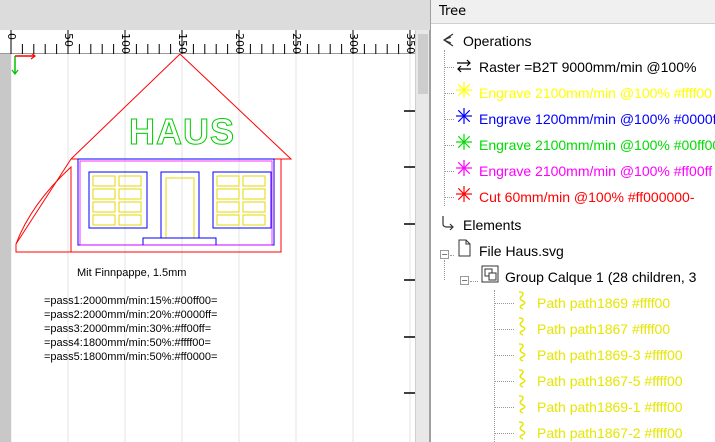 The width and height of the screenshot is (715, 442). What do you see at coordinates (130, 315) in the screenshot?
I see `pass-line: =pass2:2000mm/min:20%:#0000ff=` at bounding box center [130, 315].